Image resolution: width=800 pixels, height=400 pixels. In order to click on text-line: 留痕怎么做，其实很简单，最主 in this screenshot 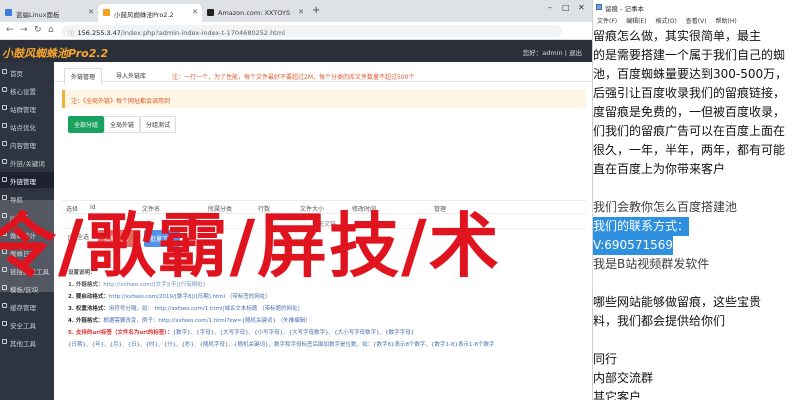, I will do `click(677, 36)`.